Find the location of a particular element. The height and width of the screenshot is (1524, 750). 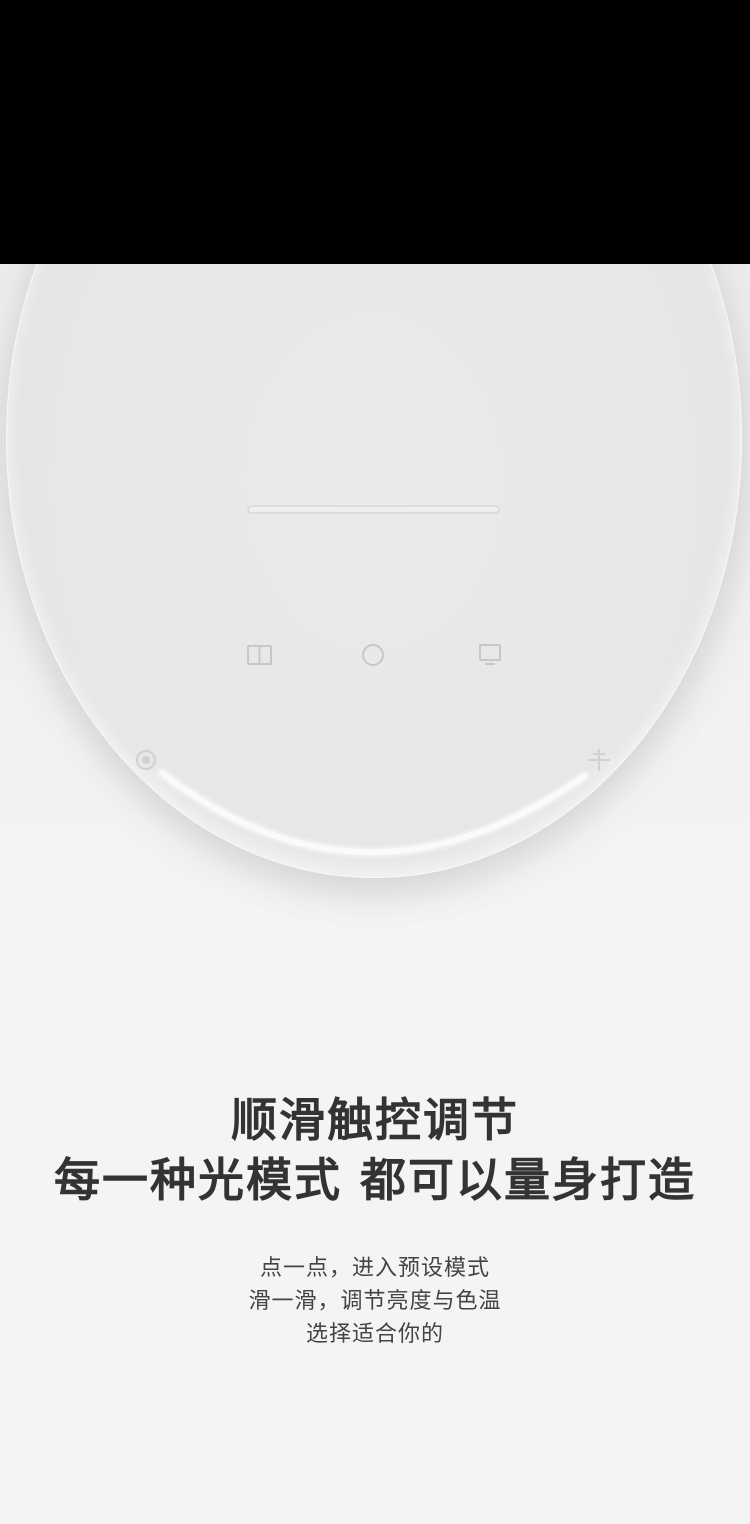

description-line-1: 点一点，进入预设模式 is located at coordinates (374, 1268).